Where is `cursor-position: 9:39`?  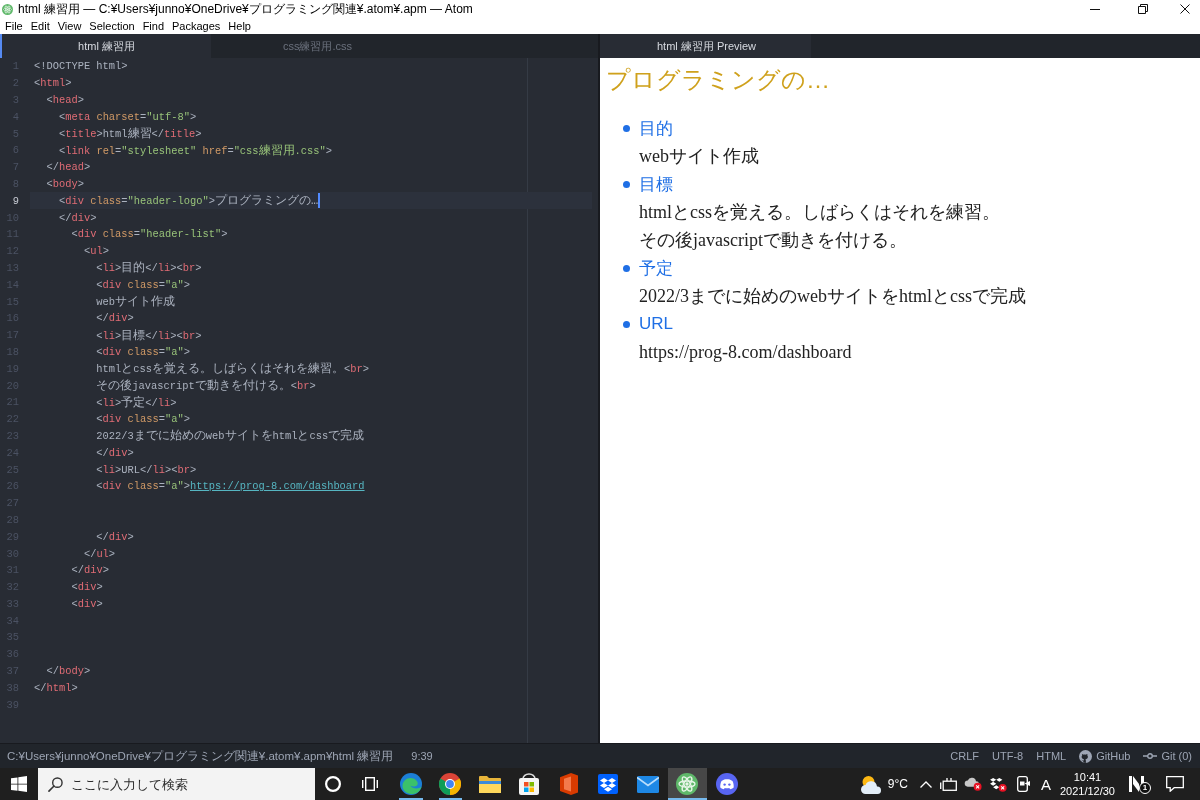 cursor-position: 9:39 is located at coordinates (422, 756).